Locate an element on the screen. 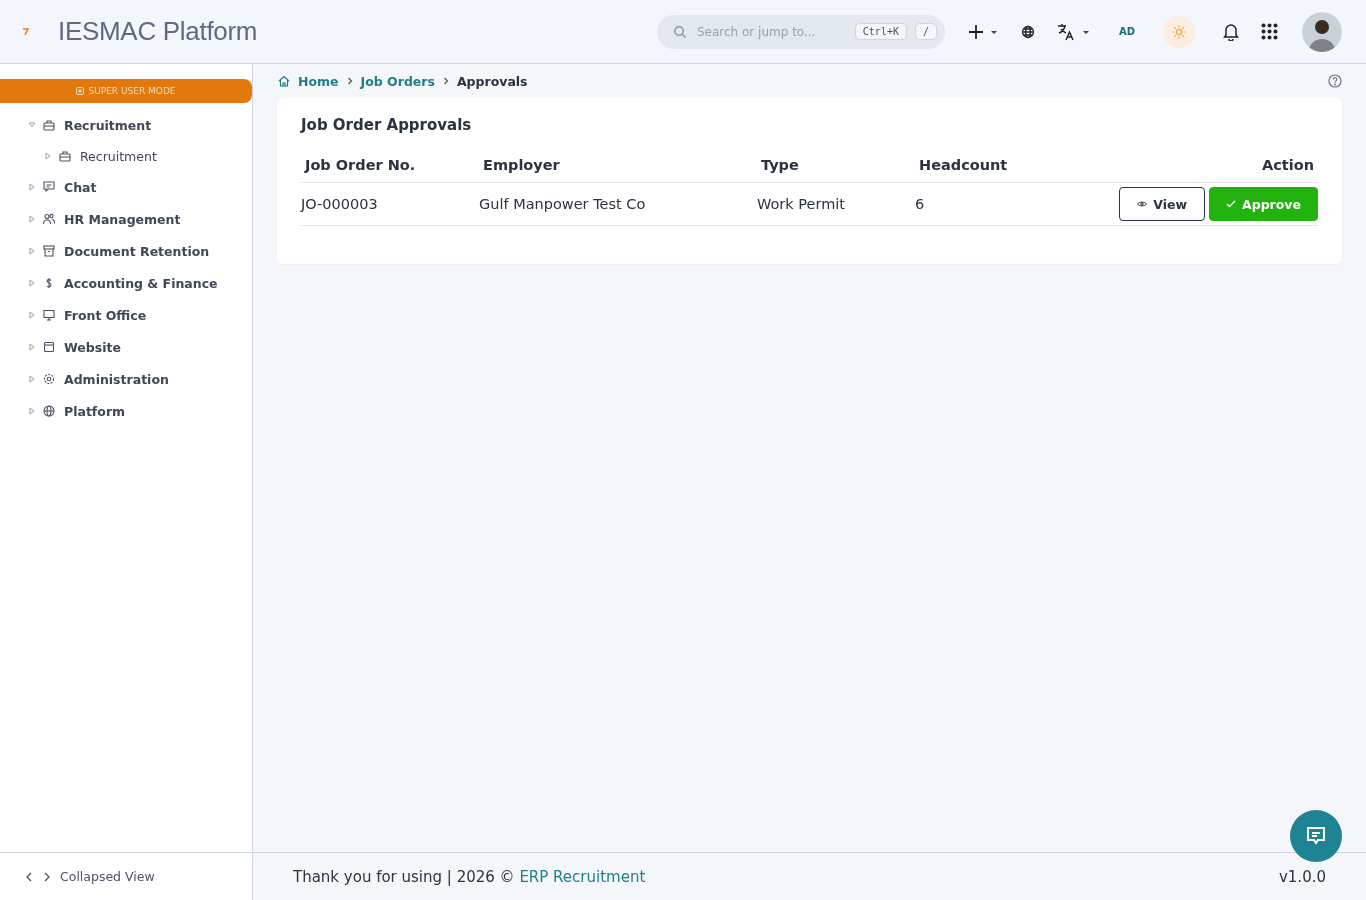 This screenshot has height=900, width=1366. nav-label: Website is located at coordinates (92, 347).